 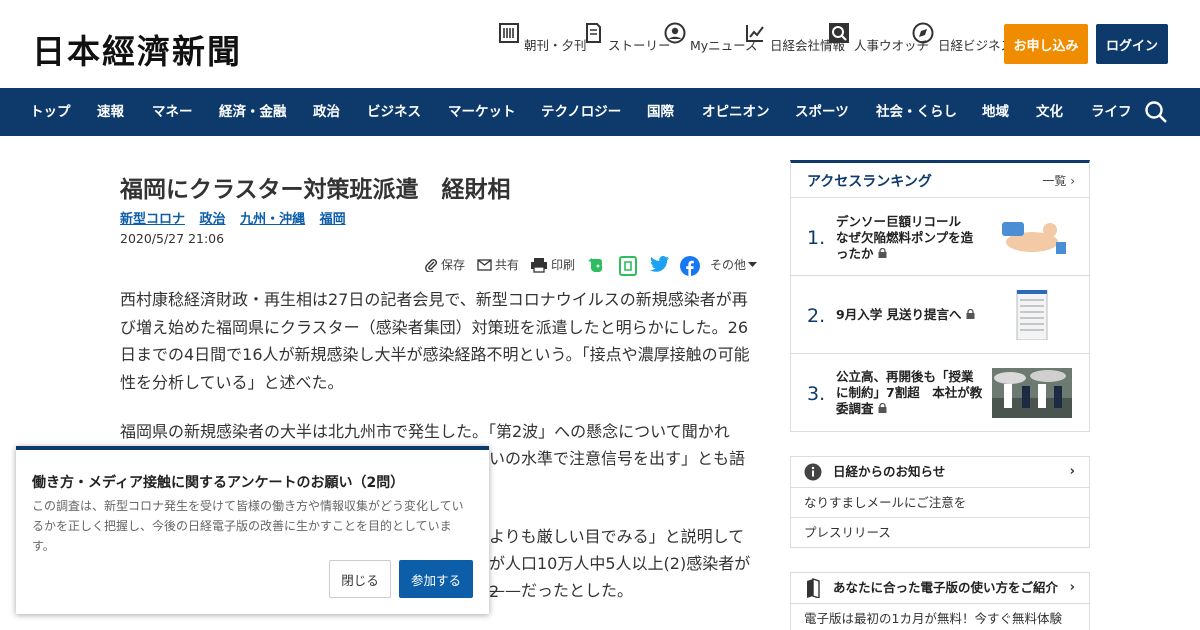 What do you see at coordinates (253, 112) in the screenshot?
I see `nav-item-economy: 経済・金融` at bounding box center [253, 112].